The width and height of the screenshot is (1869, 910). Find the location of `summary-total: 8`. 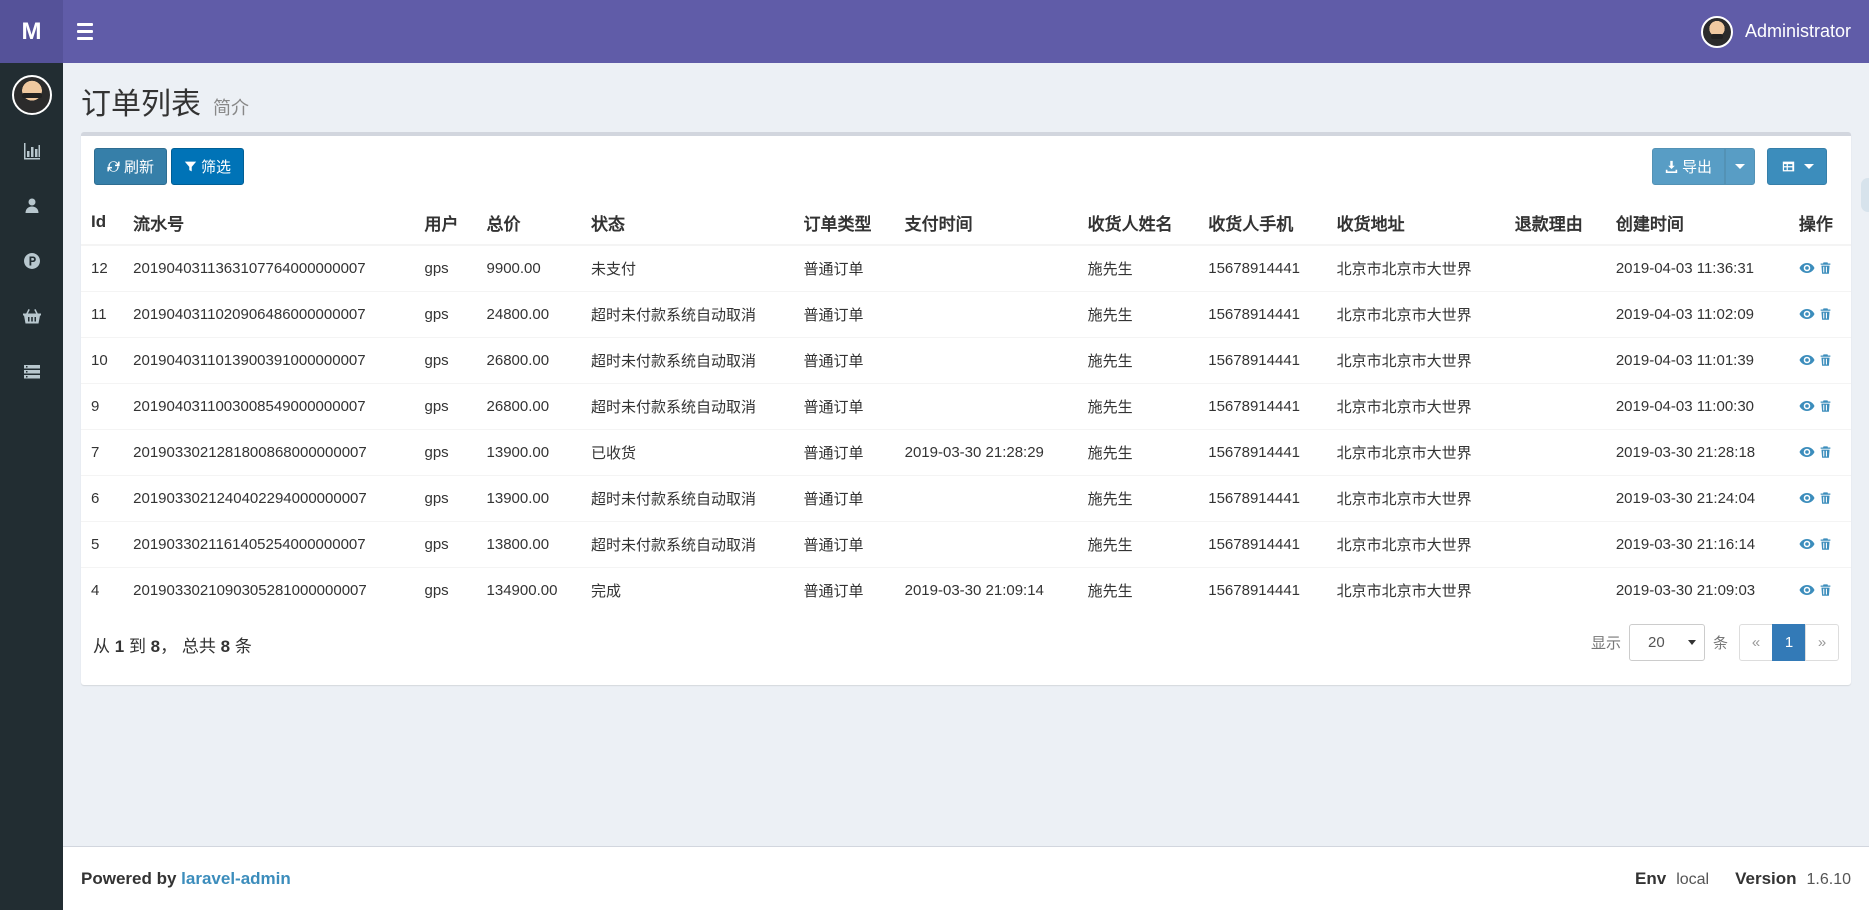

summary-total: 8 is located at coordinates (225, 646).